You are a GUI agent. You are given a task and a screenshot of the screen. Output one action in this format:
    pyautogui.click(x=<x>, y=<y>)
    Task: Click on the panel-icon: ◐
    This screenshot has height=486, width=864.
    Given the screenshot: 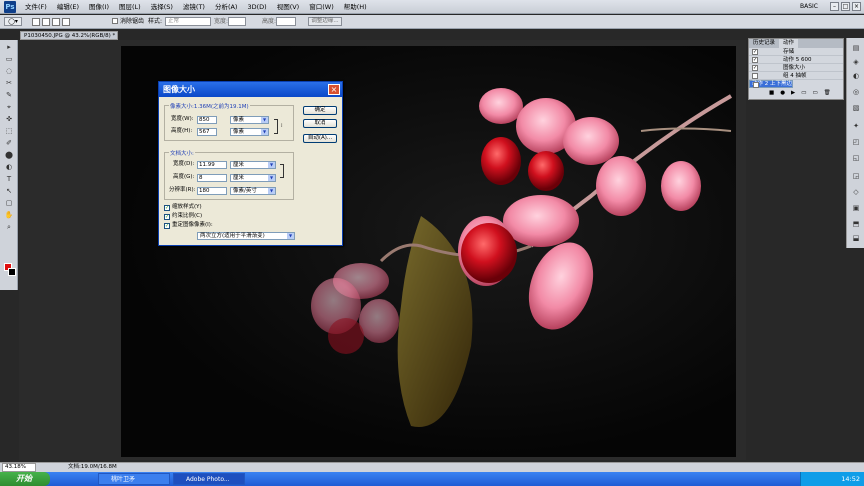 What is the action you would take?
    pyautogui.click(x=856, y=76)
    